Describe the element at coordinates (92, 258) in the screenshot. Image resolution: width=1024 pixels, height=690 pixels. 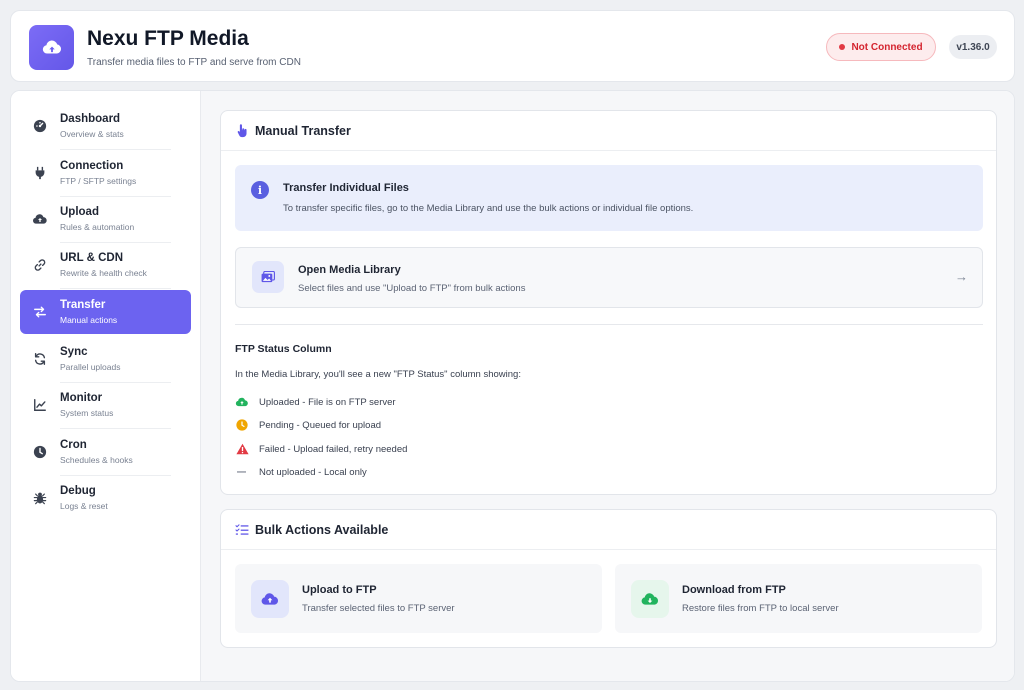
I see `sidebar-item-label: URL & CDN` at that location.